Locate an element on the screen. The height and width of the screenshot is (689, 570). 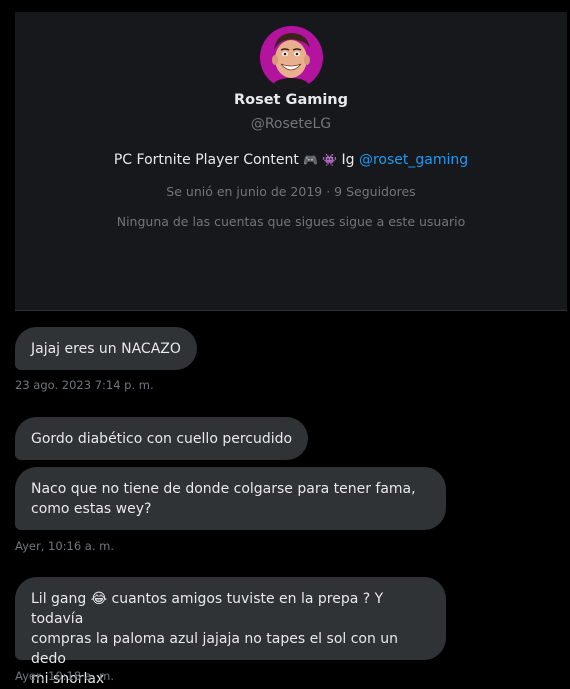
message-timestamp: Ayer, 10:16 a. m. is located at coordinates (65, 546).